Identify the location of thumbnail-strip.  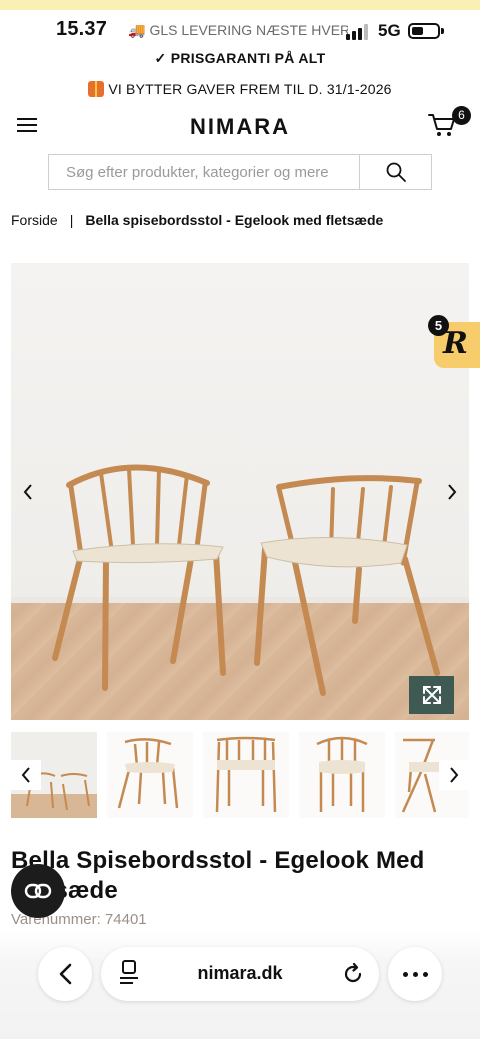
(240, 776).